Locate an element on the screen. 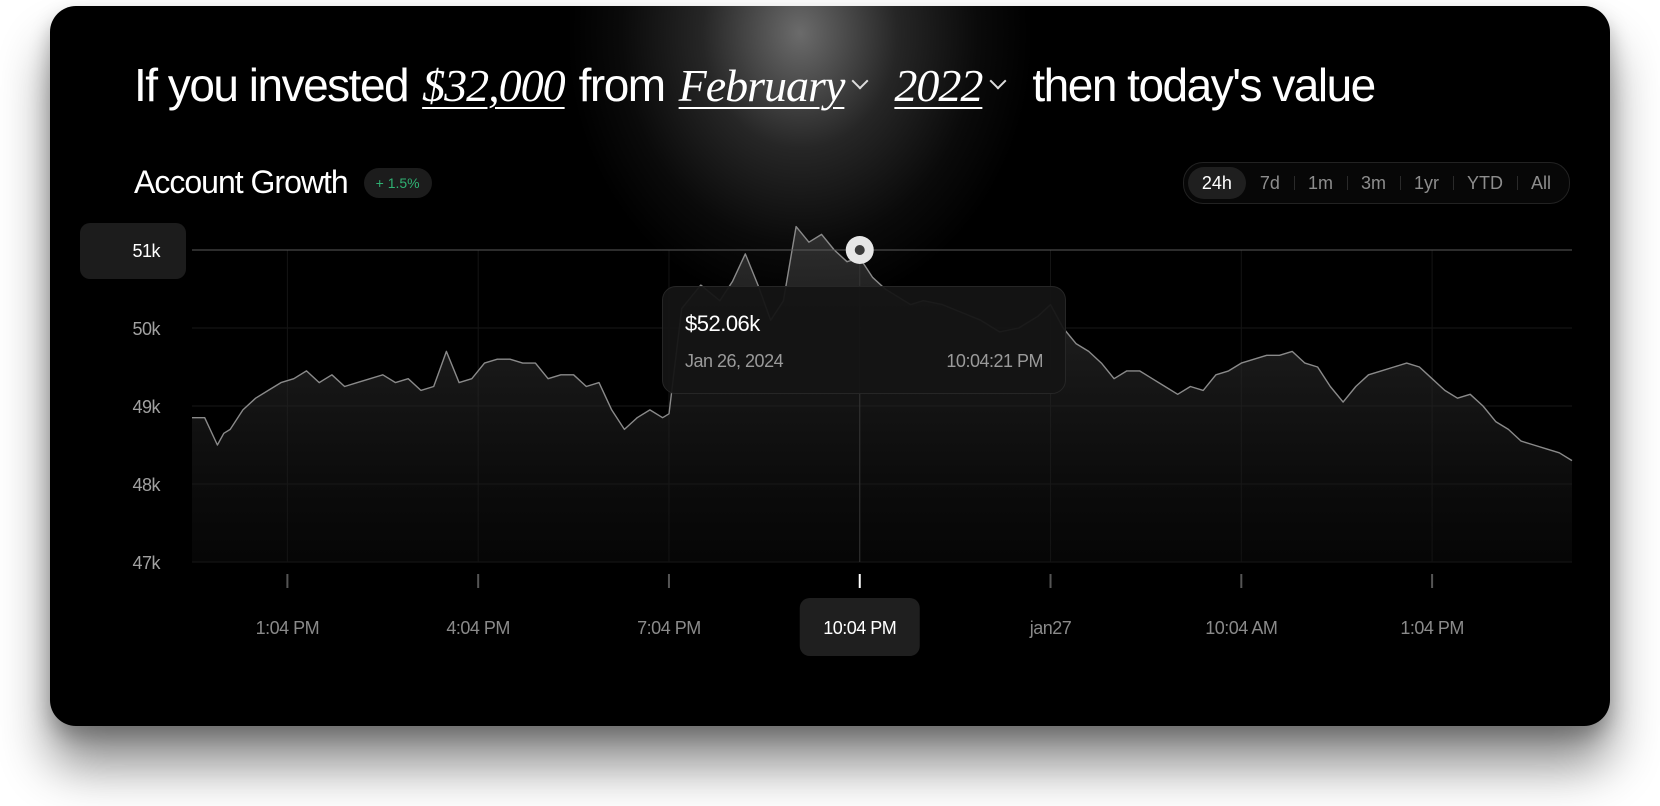 The width and height of the screenshot is (1660, 806). tooltip-time: 10:04:21 PM is located at coordinates (994, 361).